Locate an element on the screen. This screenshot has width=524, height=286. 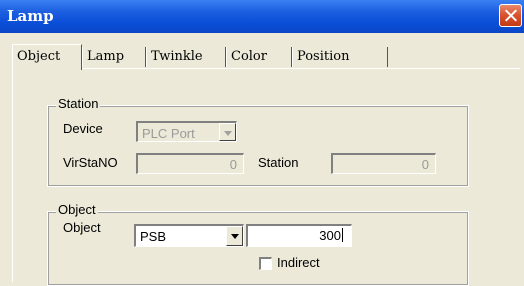
close-icon is located at coordinates (510, 15).